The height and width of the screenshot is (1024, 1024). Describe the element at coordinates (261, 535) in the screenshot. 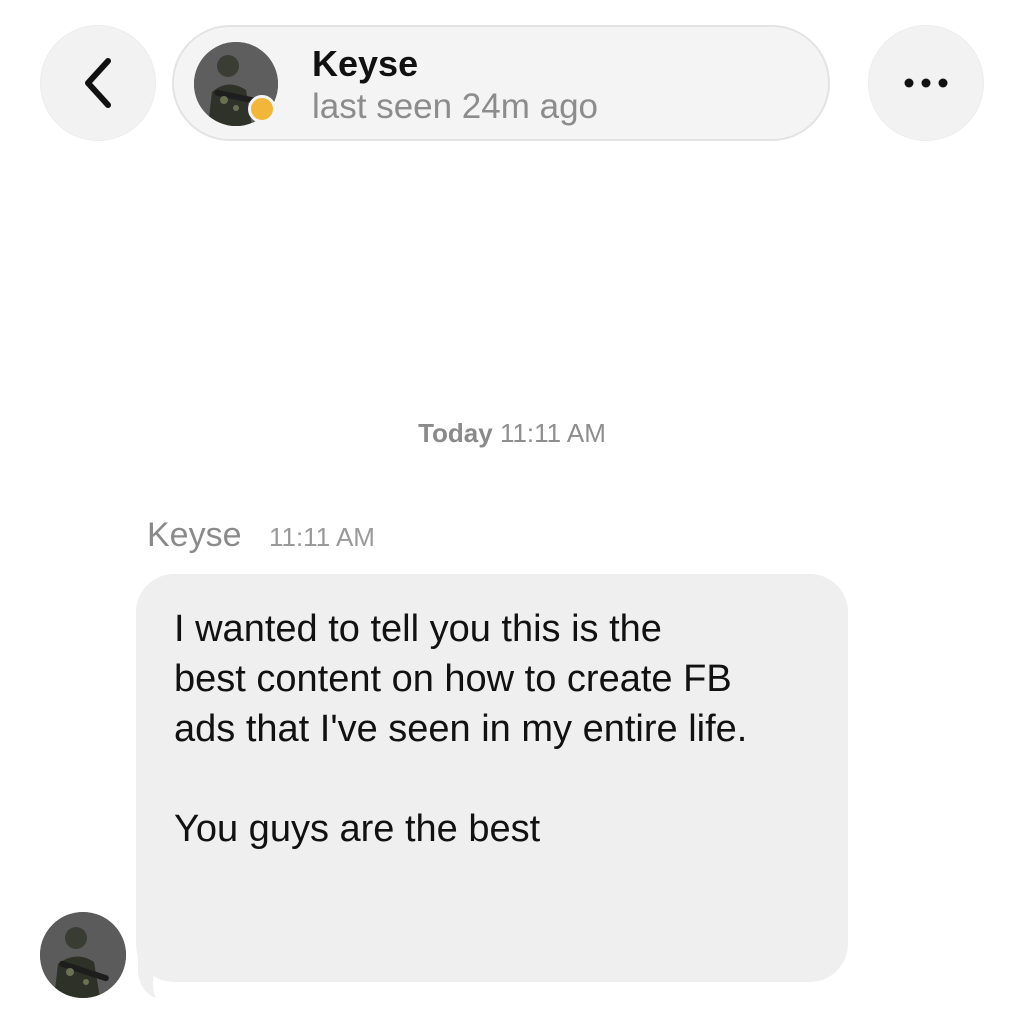

I see `message-sender-line: Keyse 11:11 AM` at that location.